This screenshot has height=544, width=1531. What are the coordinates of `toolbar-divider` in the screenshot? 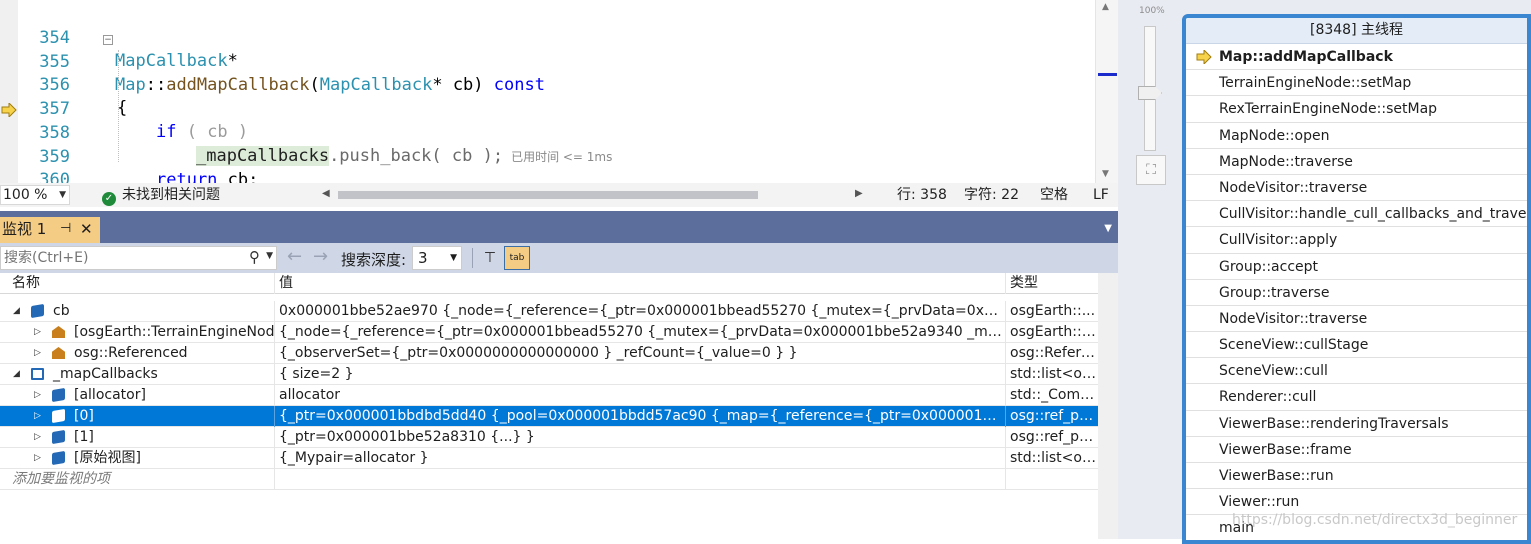 It's located at (472, 258).